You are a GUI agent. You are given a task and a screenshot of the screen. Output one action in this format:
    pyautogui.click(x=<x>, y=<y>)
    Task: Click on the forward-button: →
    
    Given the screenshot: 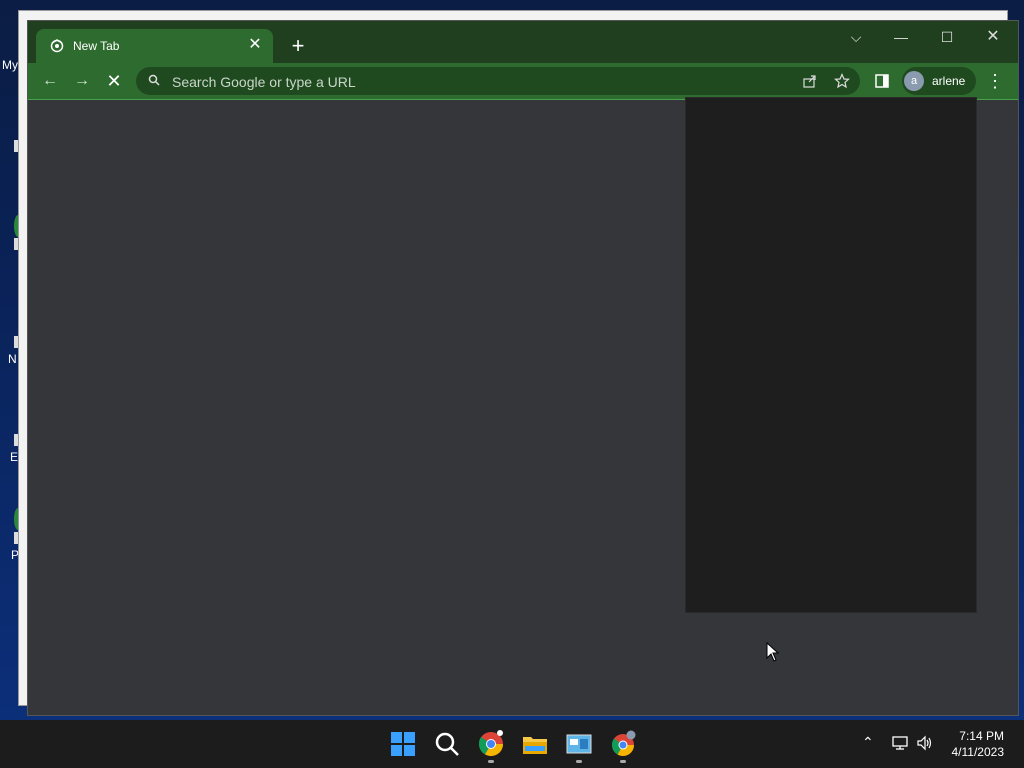 What is the action you would take?
    pyautogui.click(x=82, y=81)
    